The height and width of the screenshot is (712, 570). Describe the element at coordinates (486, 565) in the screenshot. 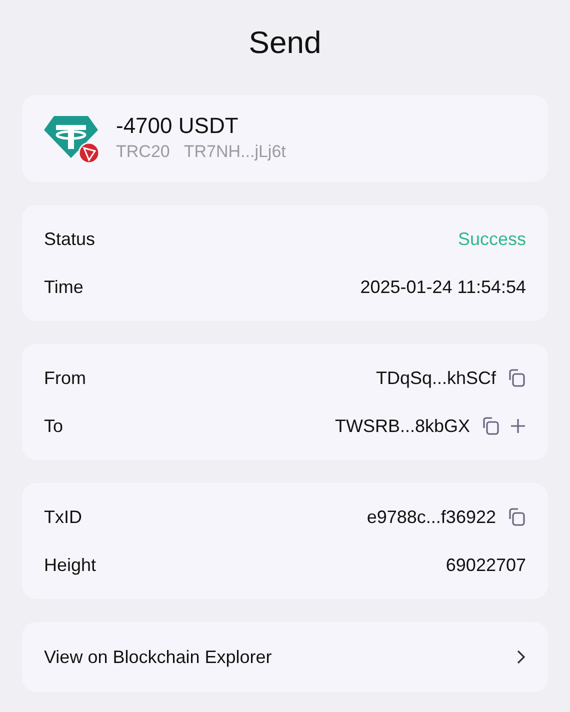

I see `field-value: 69022707` at that location.